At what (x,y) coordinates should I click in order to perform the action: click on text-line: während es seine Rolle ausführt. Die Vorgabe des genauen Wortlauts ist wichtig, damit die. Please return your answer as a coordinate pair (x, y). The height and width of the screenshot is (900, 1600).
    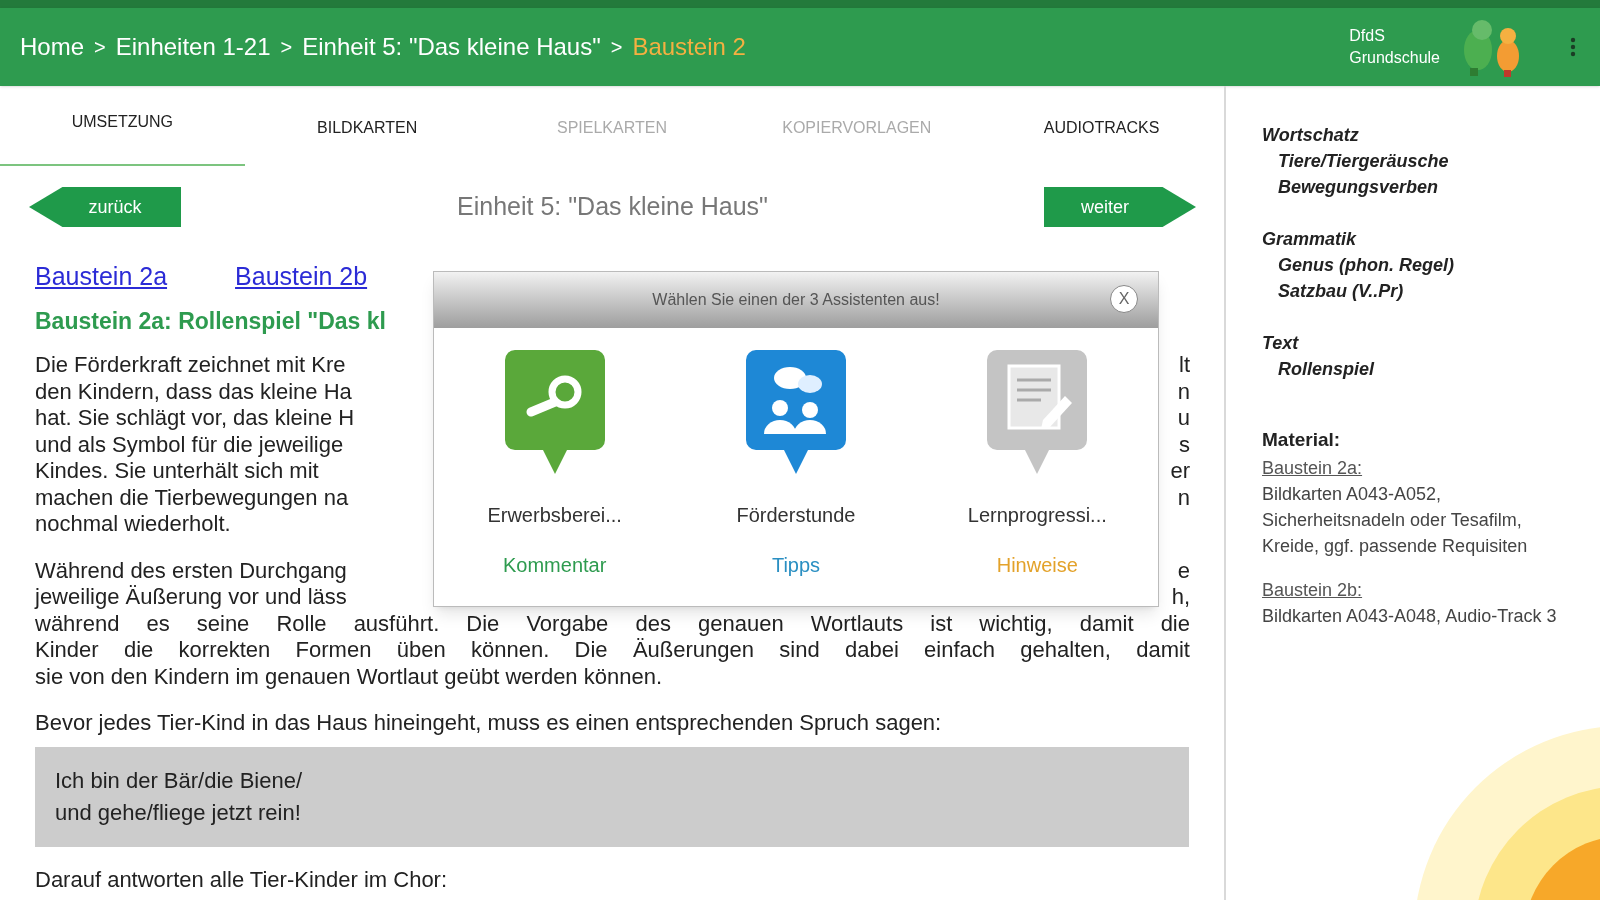
    Looking at the image, I should click on (612, 623).